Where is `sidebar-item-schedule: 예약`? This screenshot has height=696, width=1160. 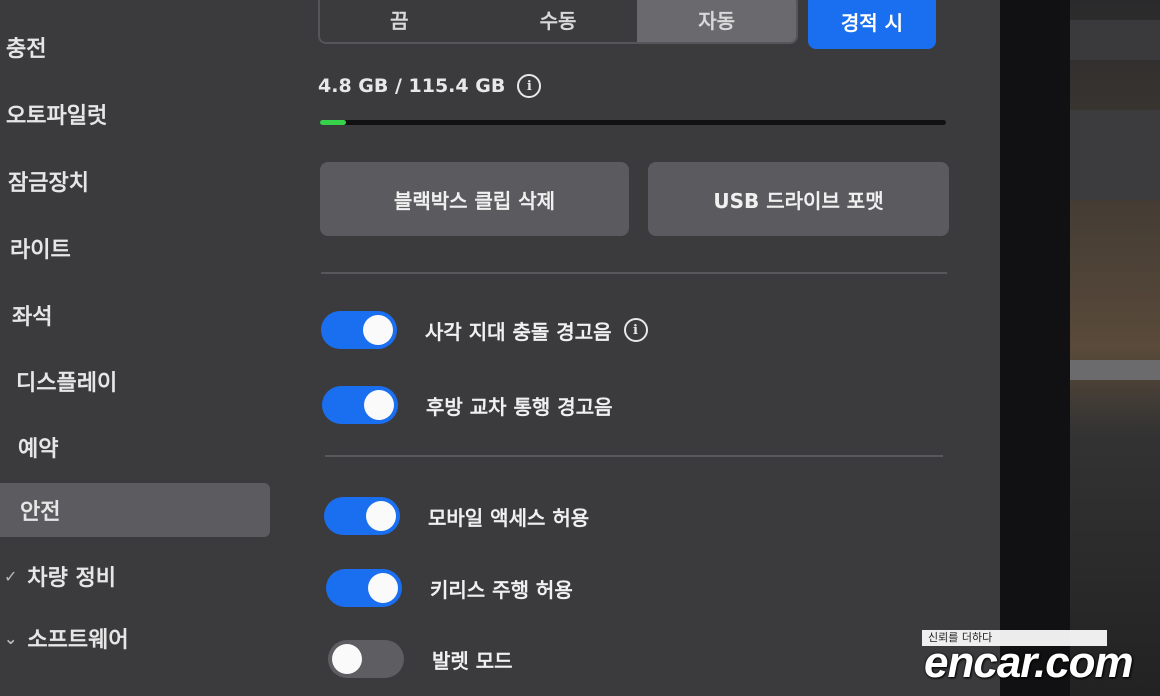
sidebar-item-schedule: 예약 is located at coordinates (144, 447).